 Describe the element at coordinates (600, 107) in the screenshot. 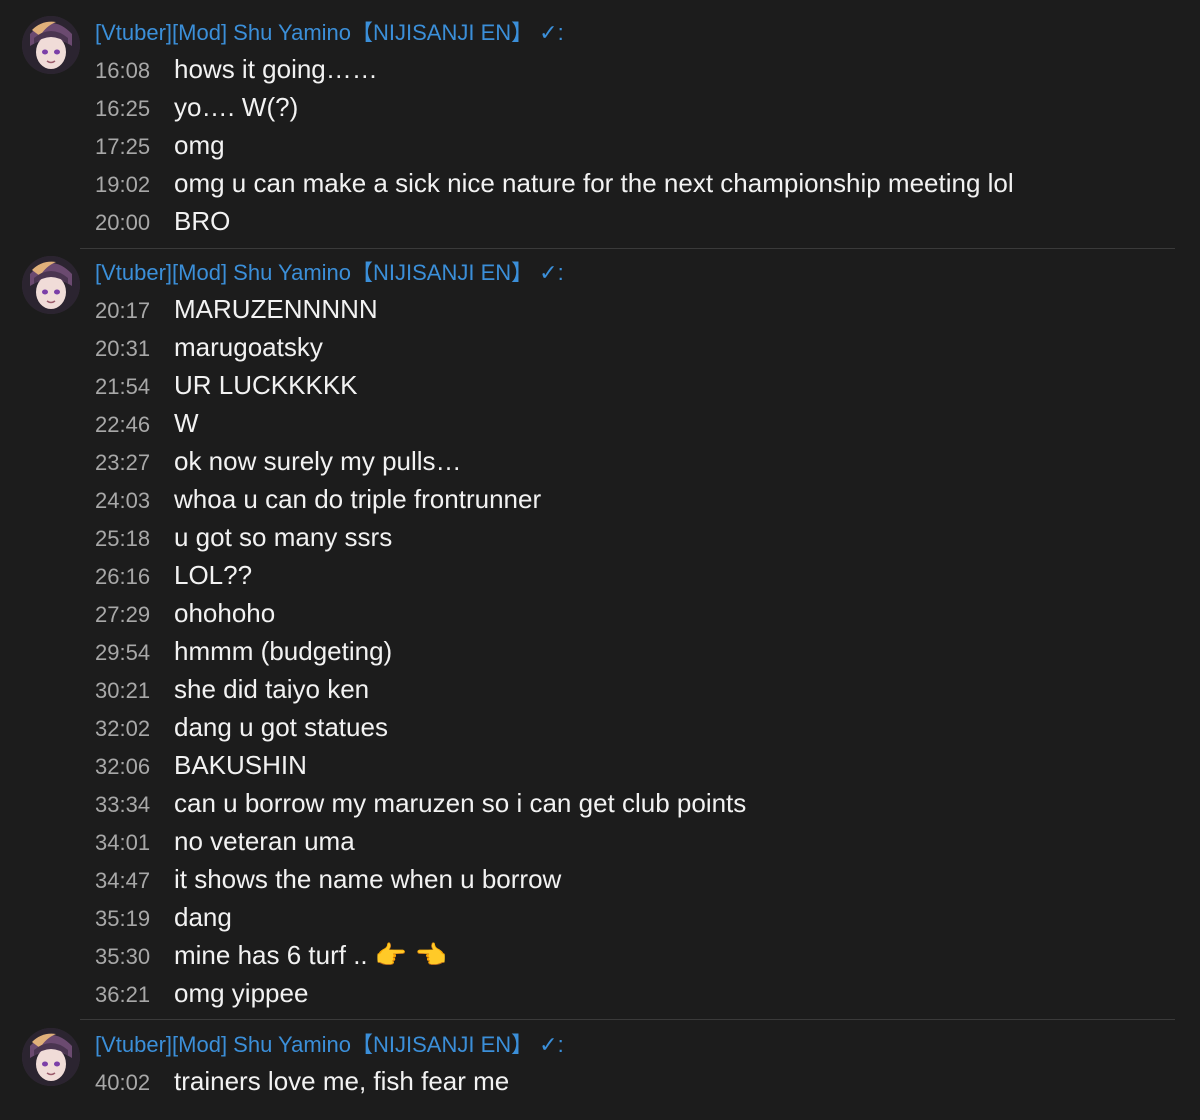

I see `chat-message: 16:25 yo…. W(?)` at that location.